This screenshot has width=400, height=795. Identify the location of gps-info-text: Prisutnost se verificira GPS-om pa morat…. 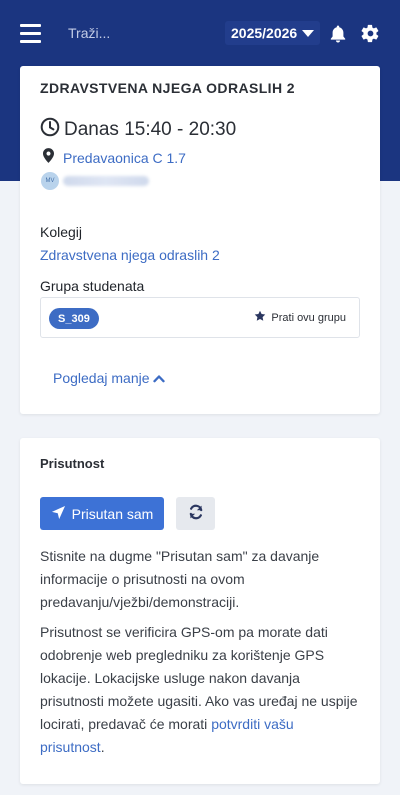
(199, 678).